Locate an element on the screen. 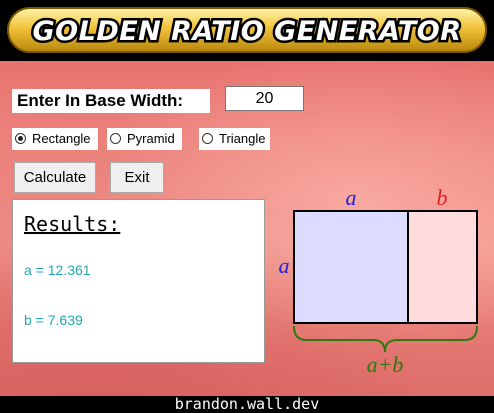  exit-button: Exit is located at coordinates (137, 177).